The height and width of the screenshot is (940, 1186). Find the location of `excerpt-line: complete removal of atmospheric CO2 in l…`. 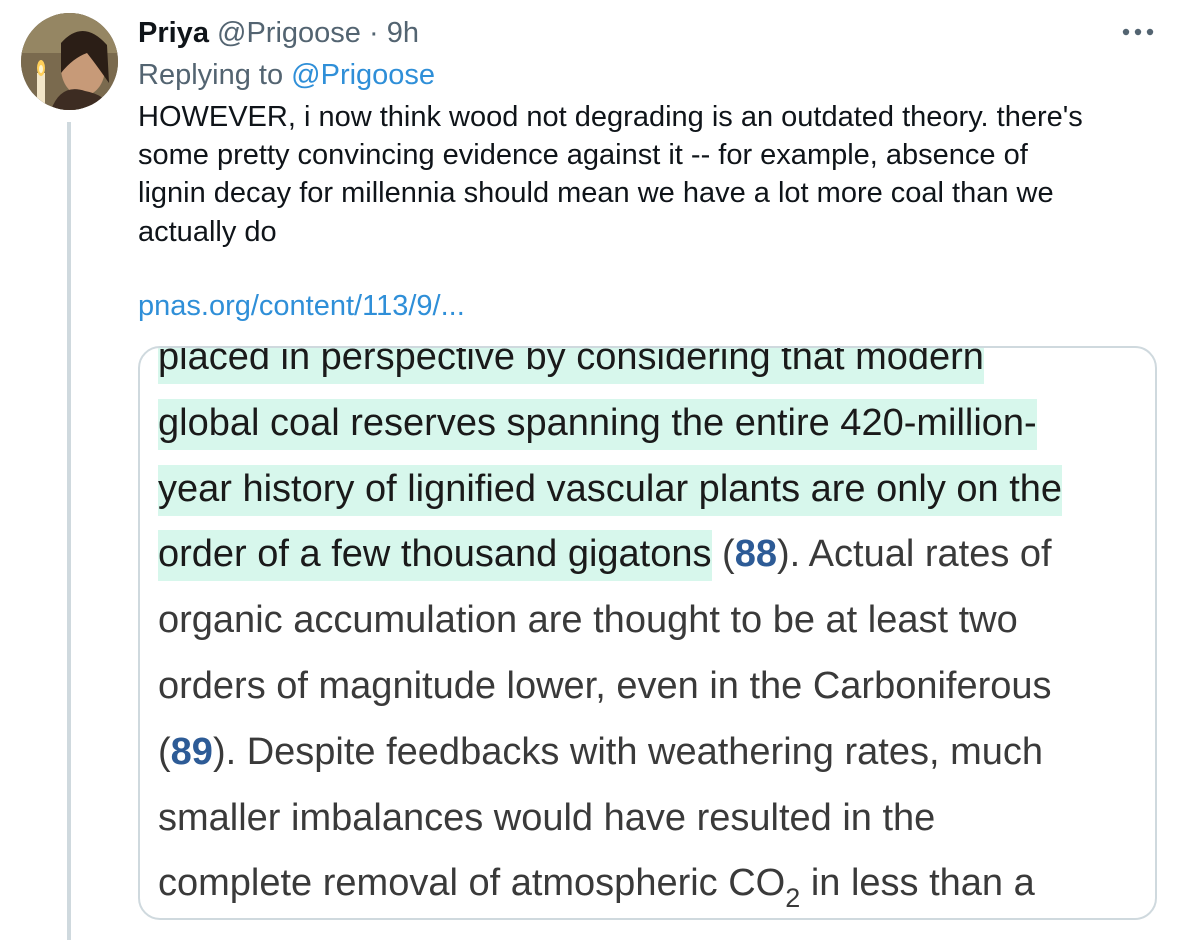

excerpt-line: complete removal of atmospheric CO2 in l… is located at coordinates (656, 884).